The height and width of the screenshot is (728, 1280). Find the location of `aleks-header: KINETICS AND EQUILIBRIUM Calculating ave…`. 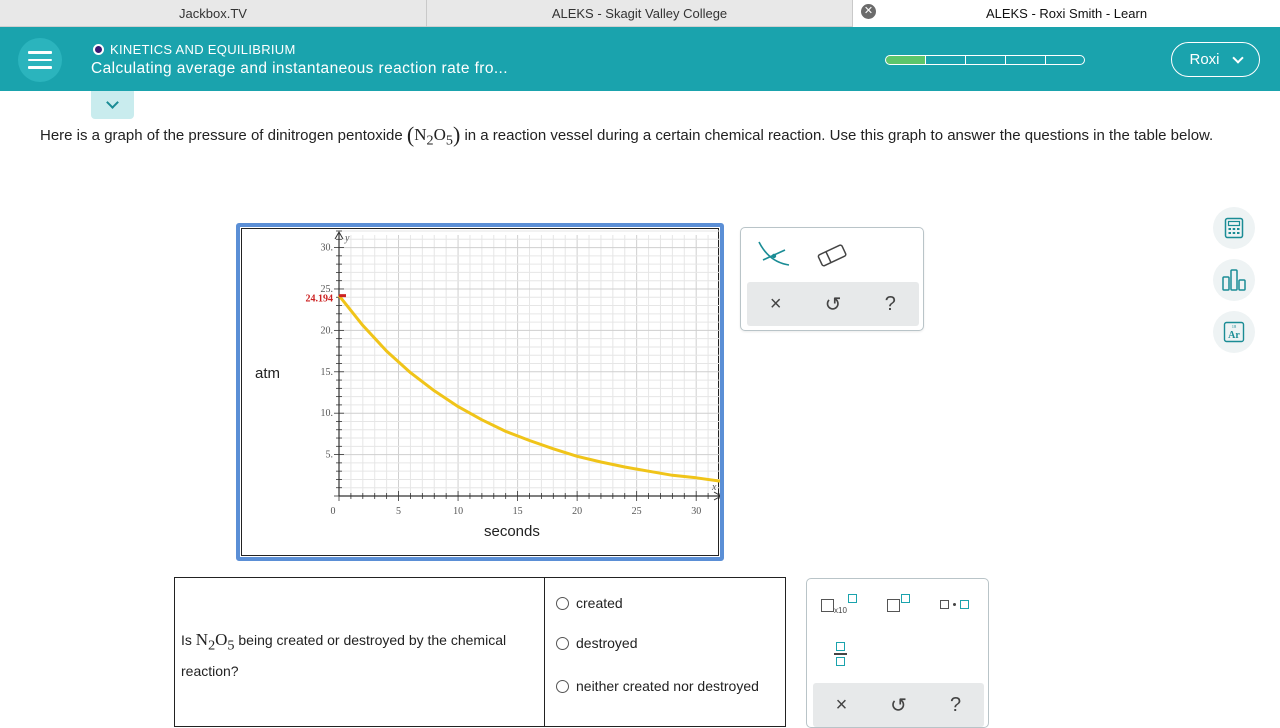

aleks-header: KINETICS AND EQUILIBRIUM Calculating ave… is located at coordinates (640, 59).